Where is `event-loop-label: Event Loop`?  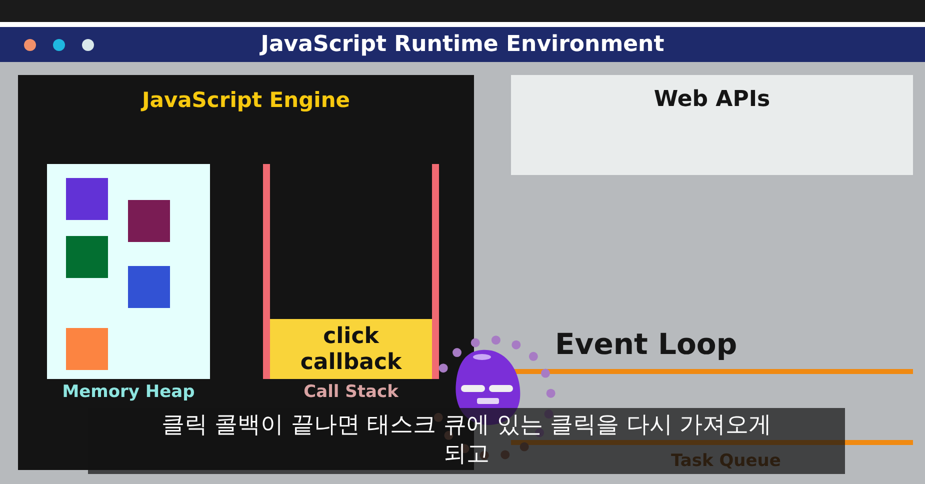
event-loop-label: Event Loop is located at coordinates (646, 344).